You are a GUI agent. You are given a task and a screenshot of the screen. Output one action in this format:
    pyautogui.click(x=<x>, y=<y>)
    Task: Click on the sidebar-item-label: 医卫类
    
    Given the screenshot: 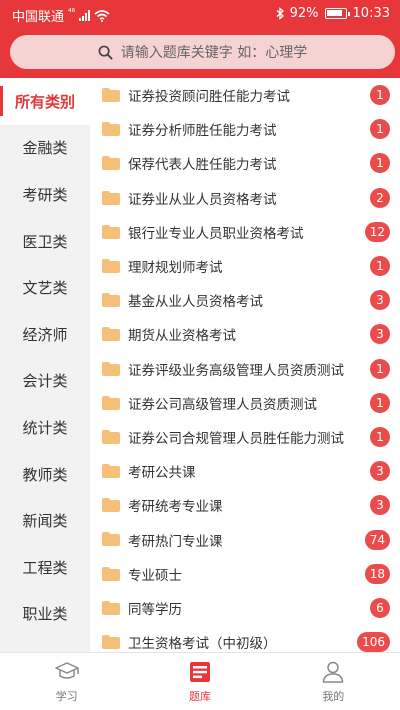 What is the action you would take?
    pyautogui.click(x=45, y=241)
    